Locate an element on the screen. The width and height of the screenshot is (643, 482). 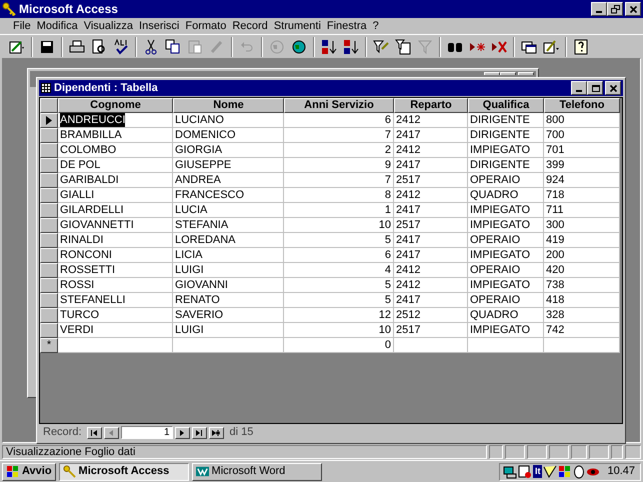
prev-record-button is located at coordinates (111, 432).